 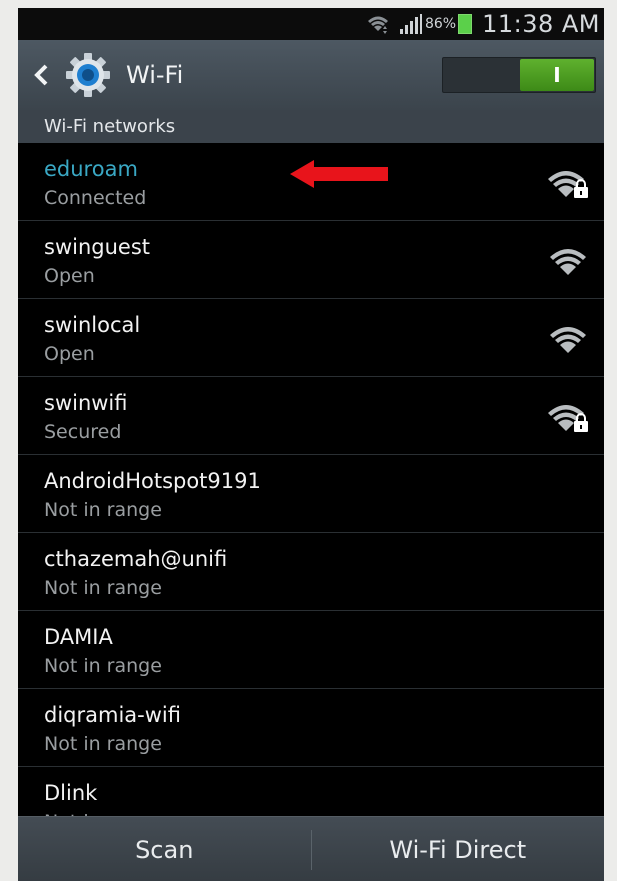 I want to click on wifi-icon, so click(x=377, y=25).